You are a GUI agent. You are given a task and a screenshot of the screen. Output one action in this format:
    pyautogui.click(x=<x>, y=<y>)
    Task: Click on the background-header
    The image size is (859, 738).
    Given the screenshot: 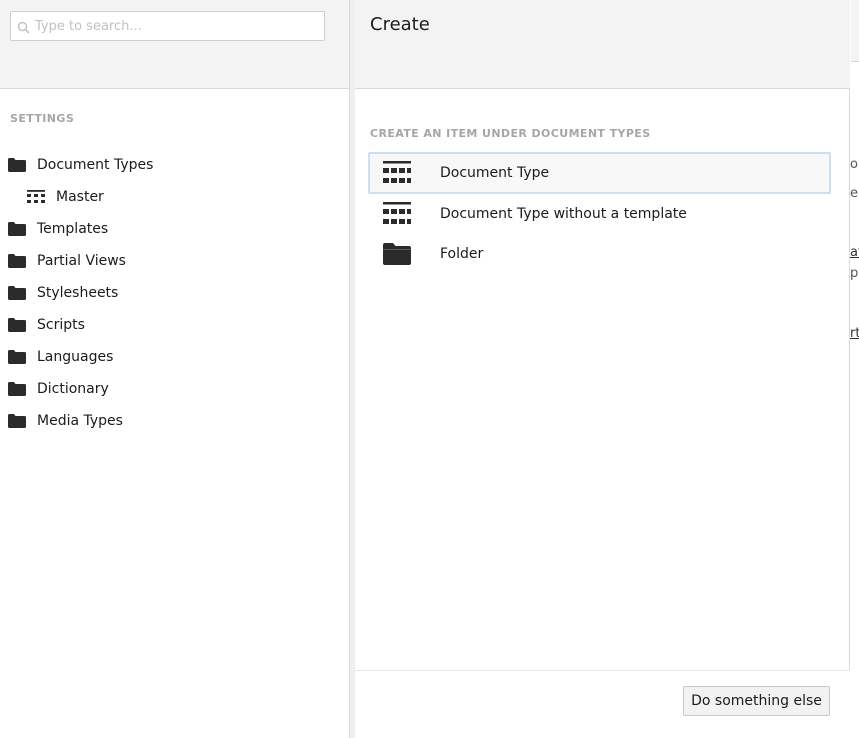 What is the action you would take?
    pyautogui.click(x=855, y=31)
    